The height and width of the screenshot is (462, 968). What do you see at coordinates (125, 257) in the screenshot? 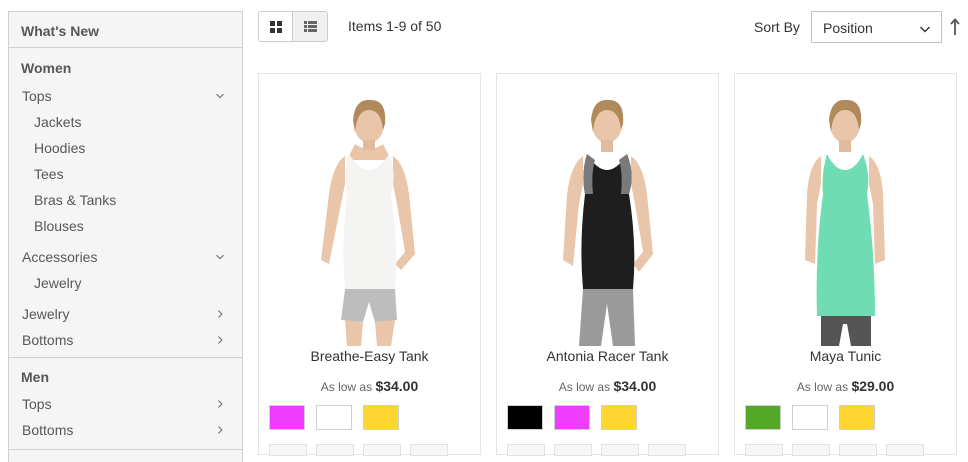
I see `sidebar-item-accessories: Accessories` at bounding box center [125, 257].